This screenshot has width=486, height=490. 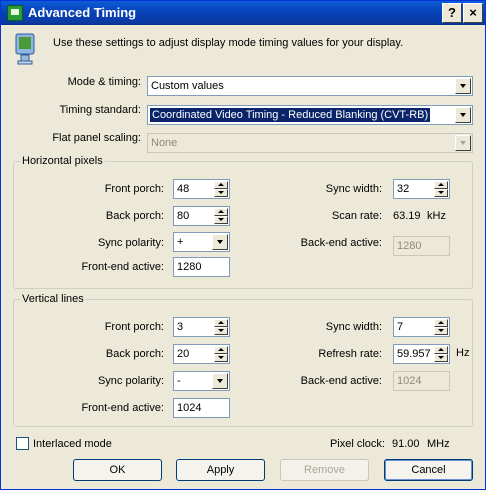 I want to click on v-back-porch-input: 20, so click(x=201, y=354).